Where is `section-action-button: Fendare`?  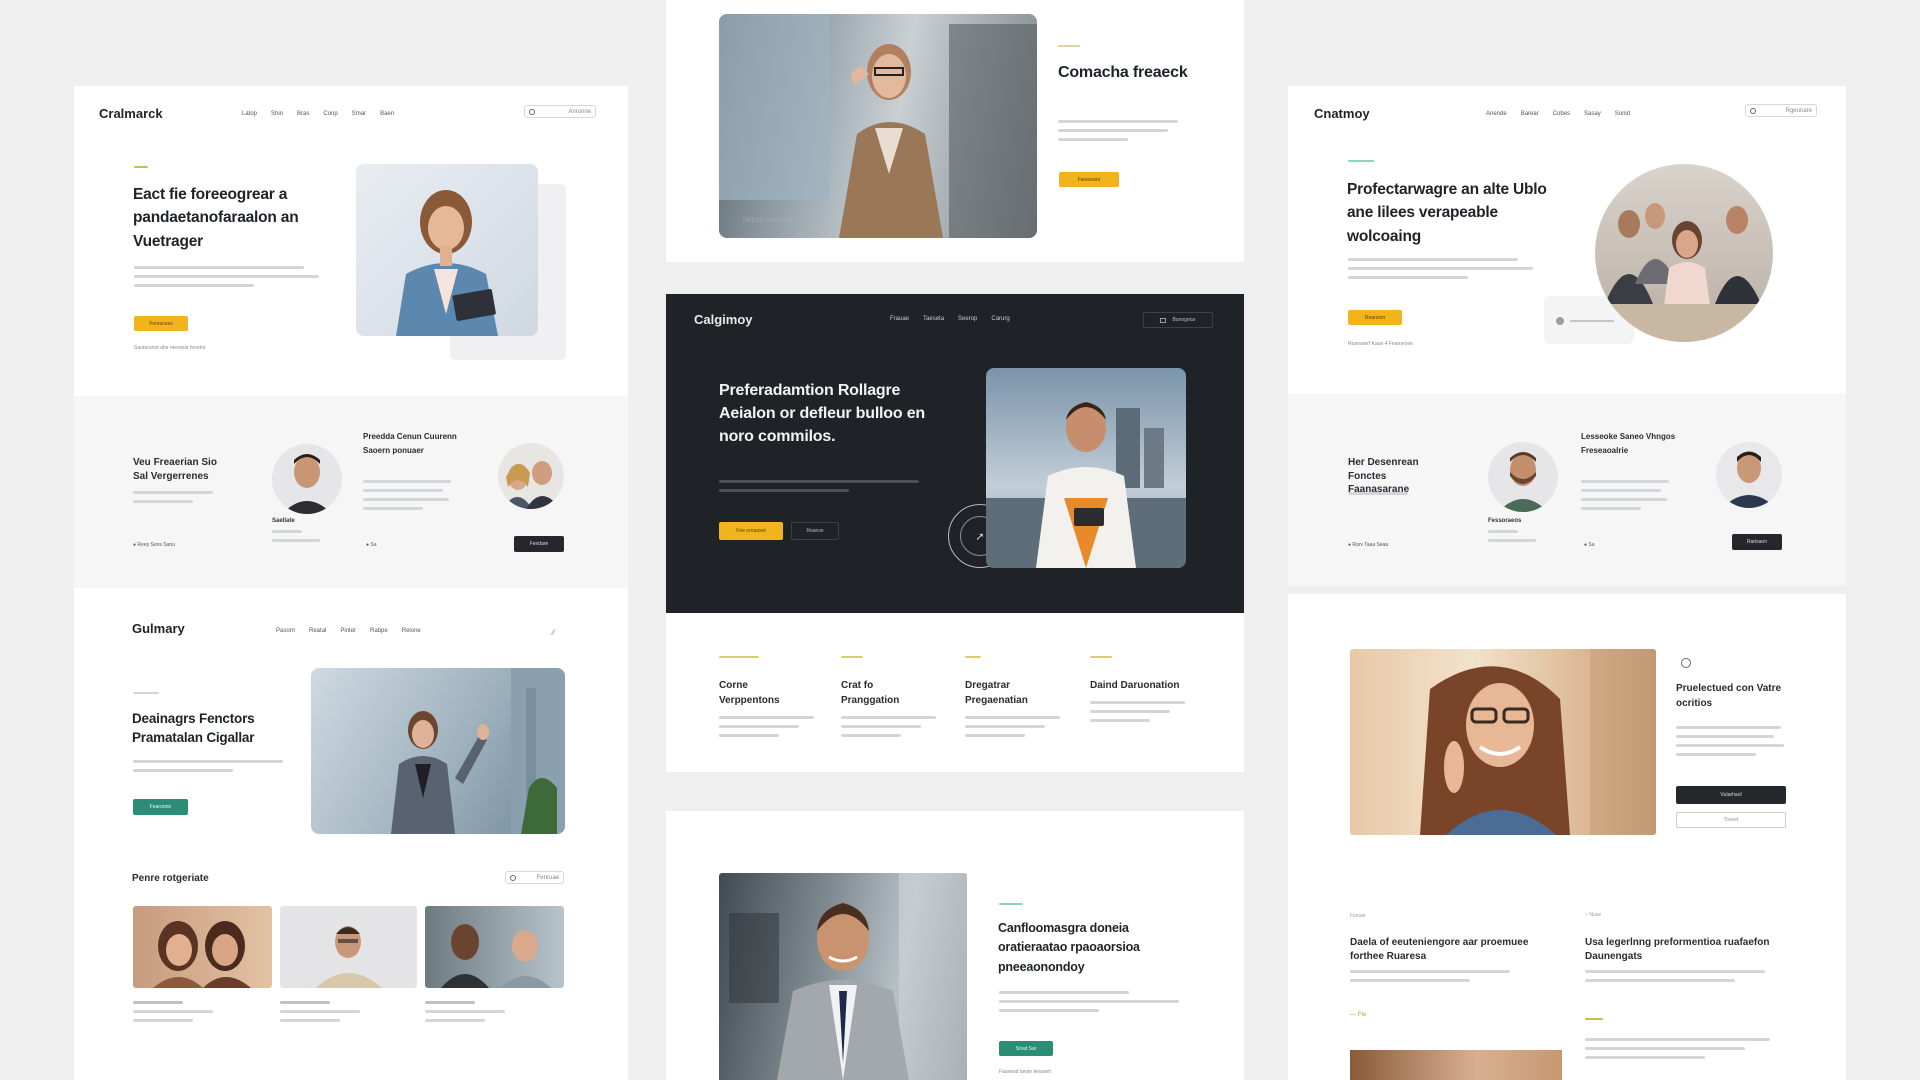 section-action-button: Fendare is located at coordinates (539, 544).